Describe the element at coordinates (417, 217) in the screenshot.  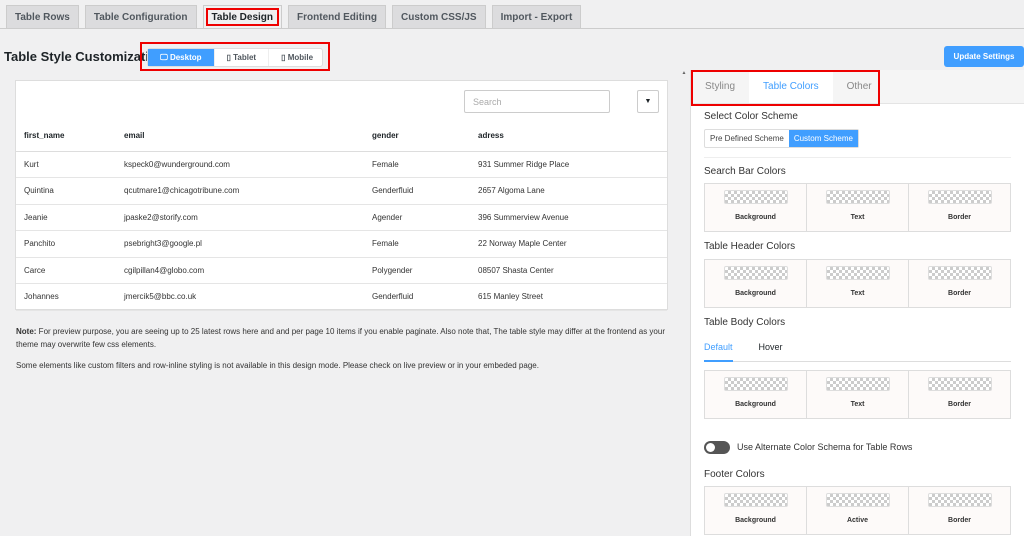
I see `table-cell: Agender` at that location.